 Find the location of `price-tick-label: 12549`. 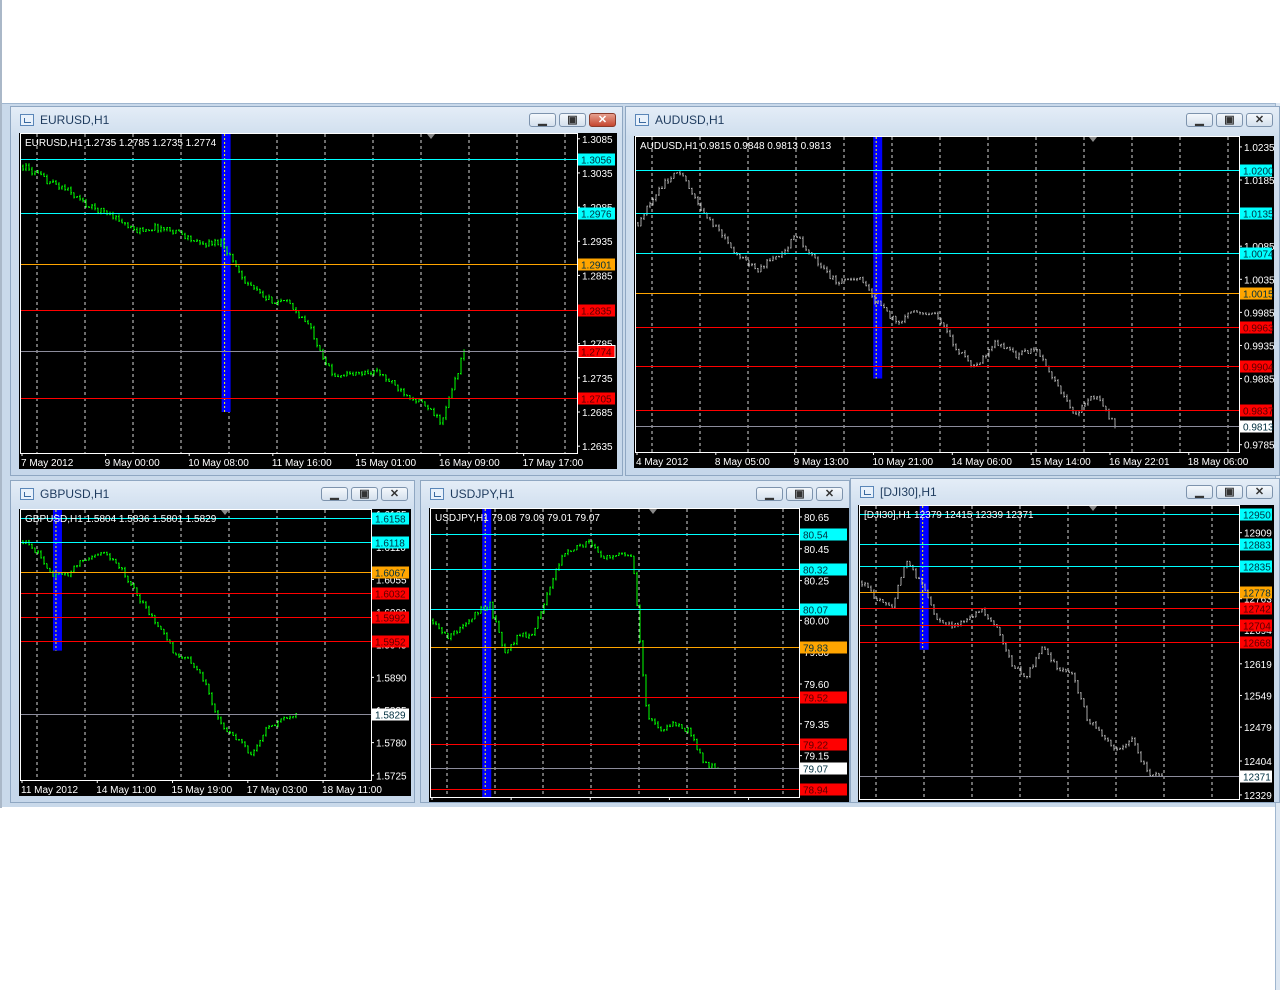

price-tick-label: 12549 is located at coordinates (1258, 696).